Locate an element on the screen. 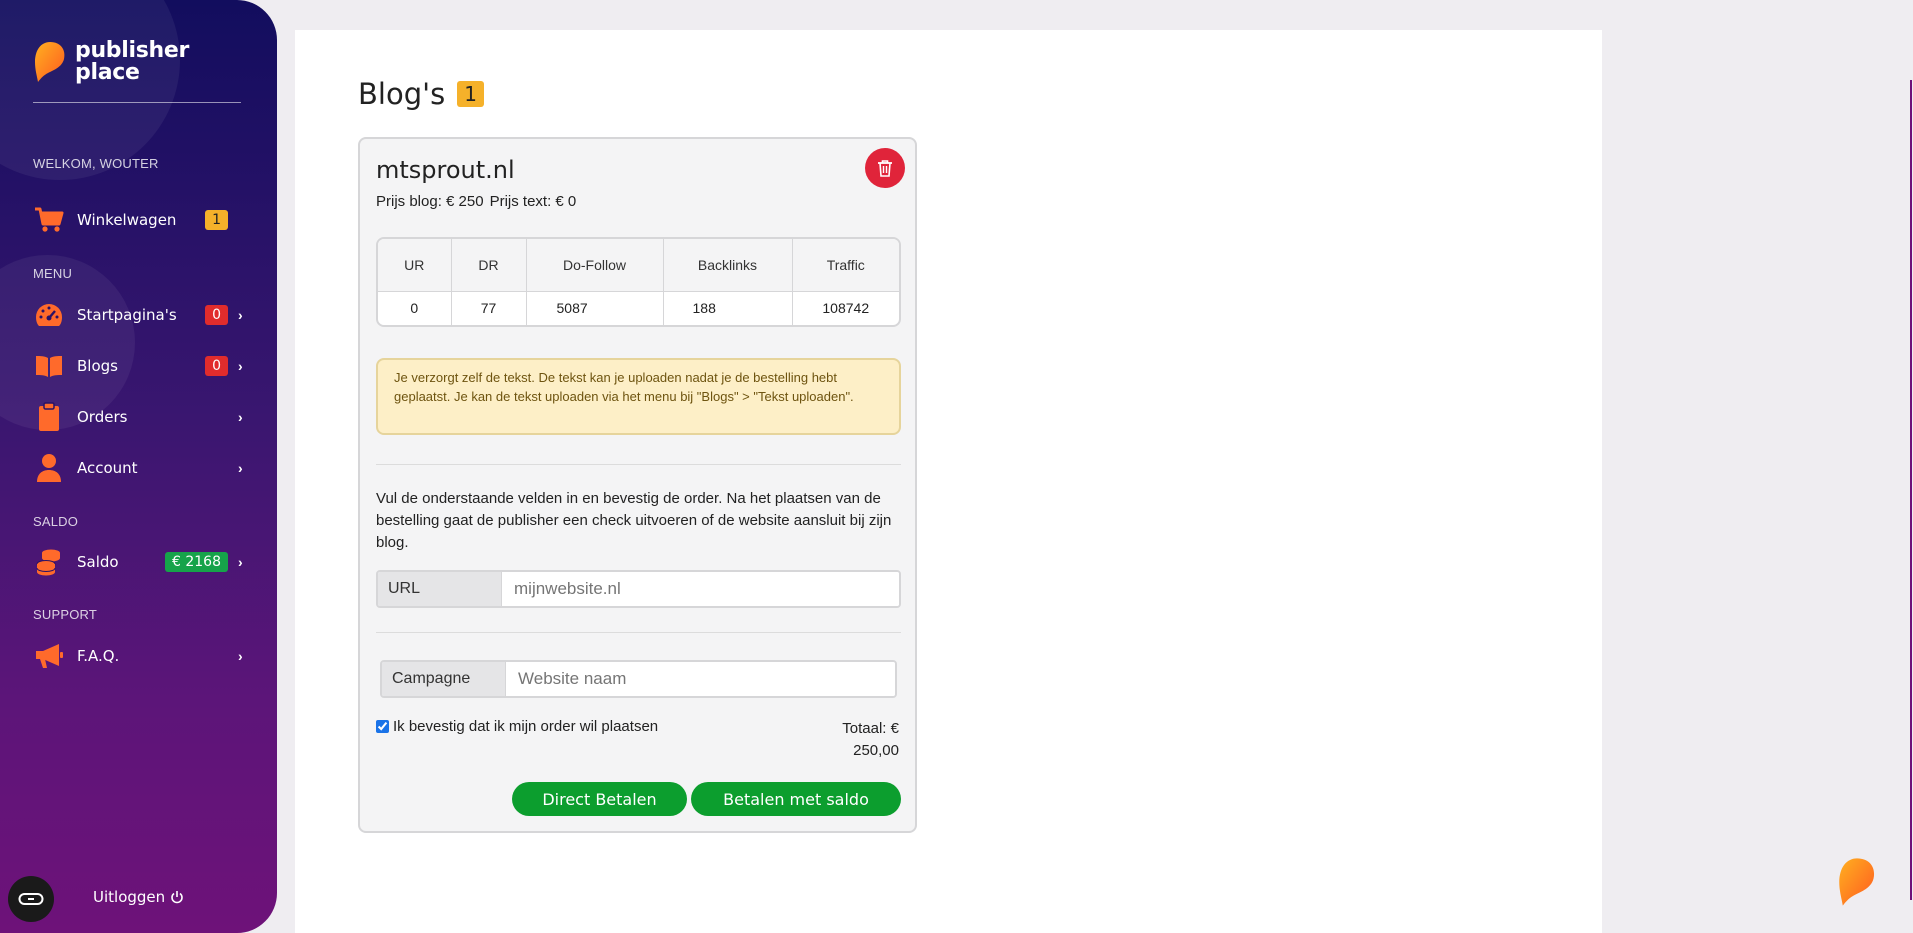 This screenshot has width=1913, height=933. campaign-input-group: Campagne is located at coordinates (638, 679).